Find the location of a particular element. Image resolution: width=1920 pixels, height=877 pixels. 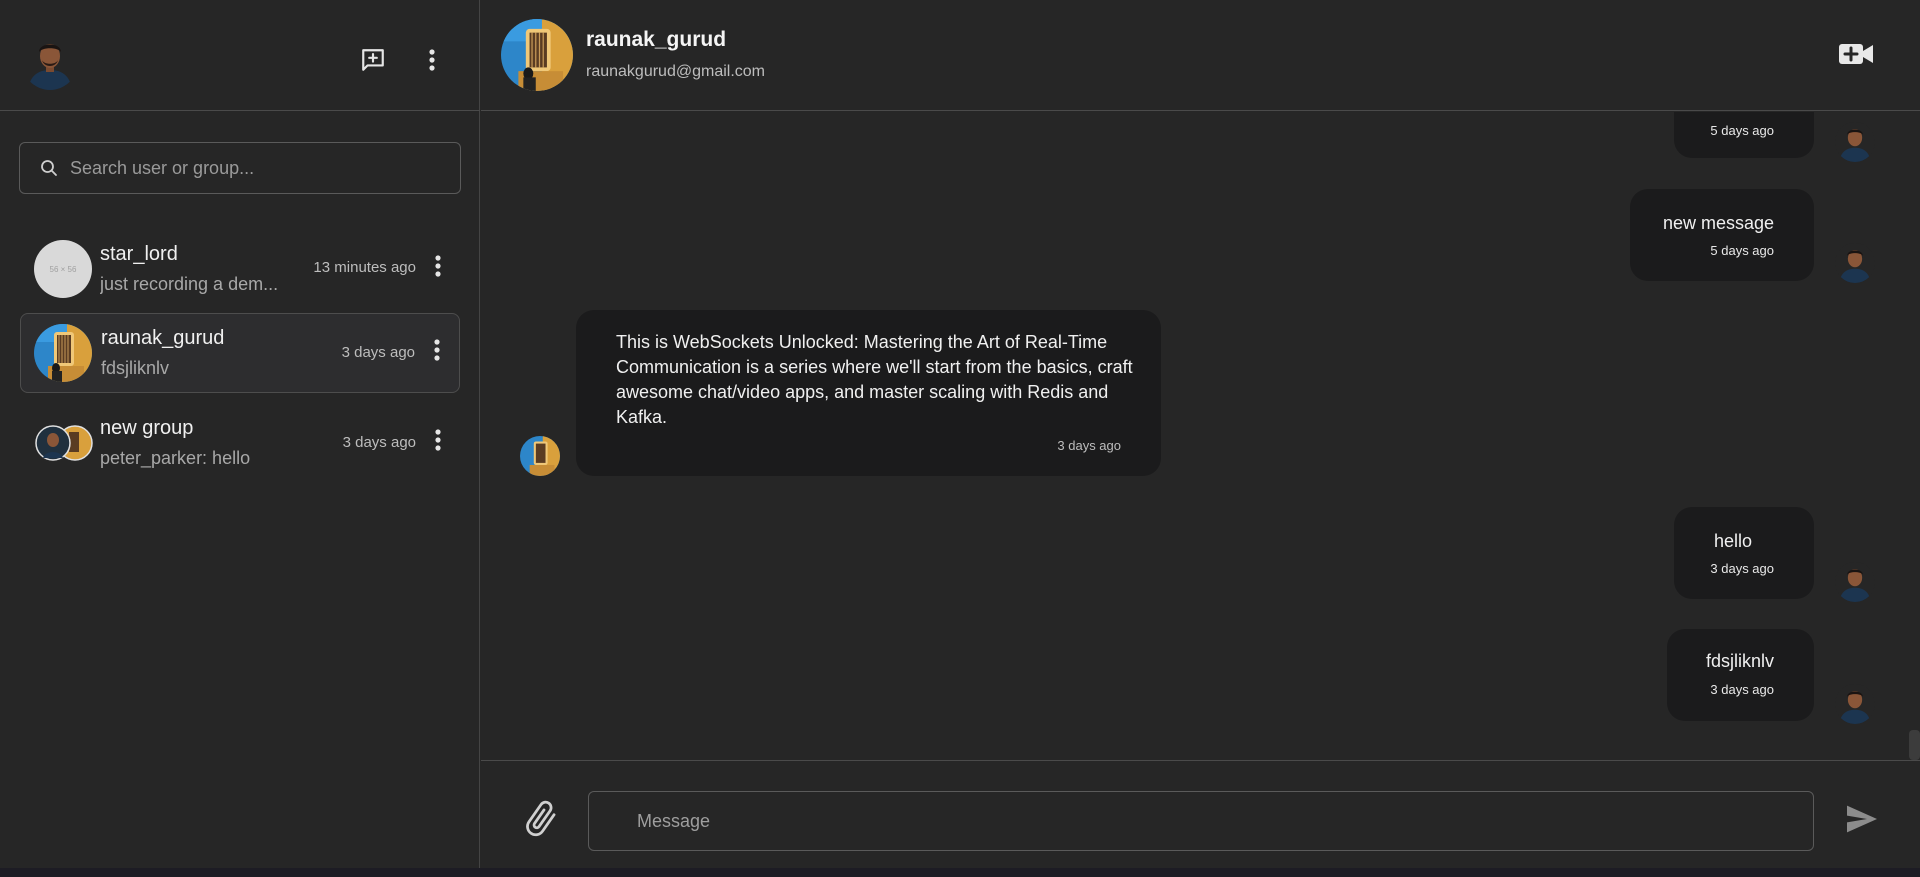

chat-preview: peter_parker: hello is located at coordinates (175, 458).